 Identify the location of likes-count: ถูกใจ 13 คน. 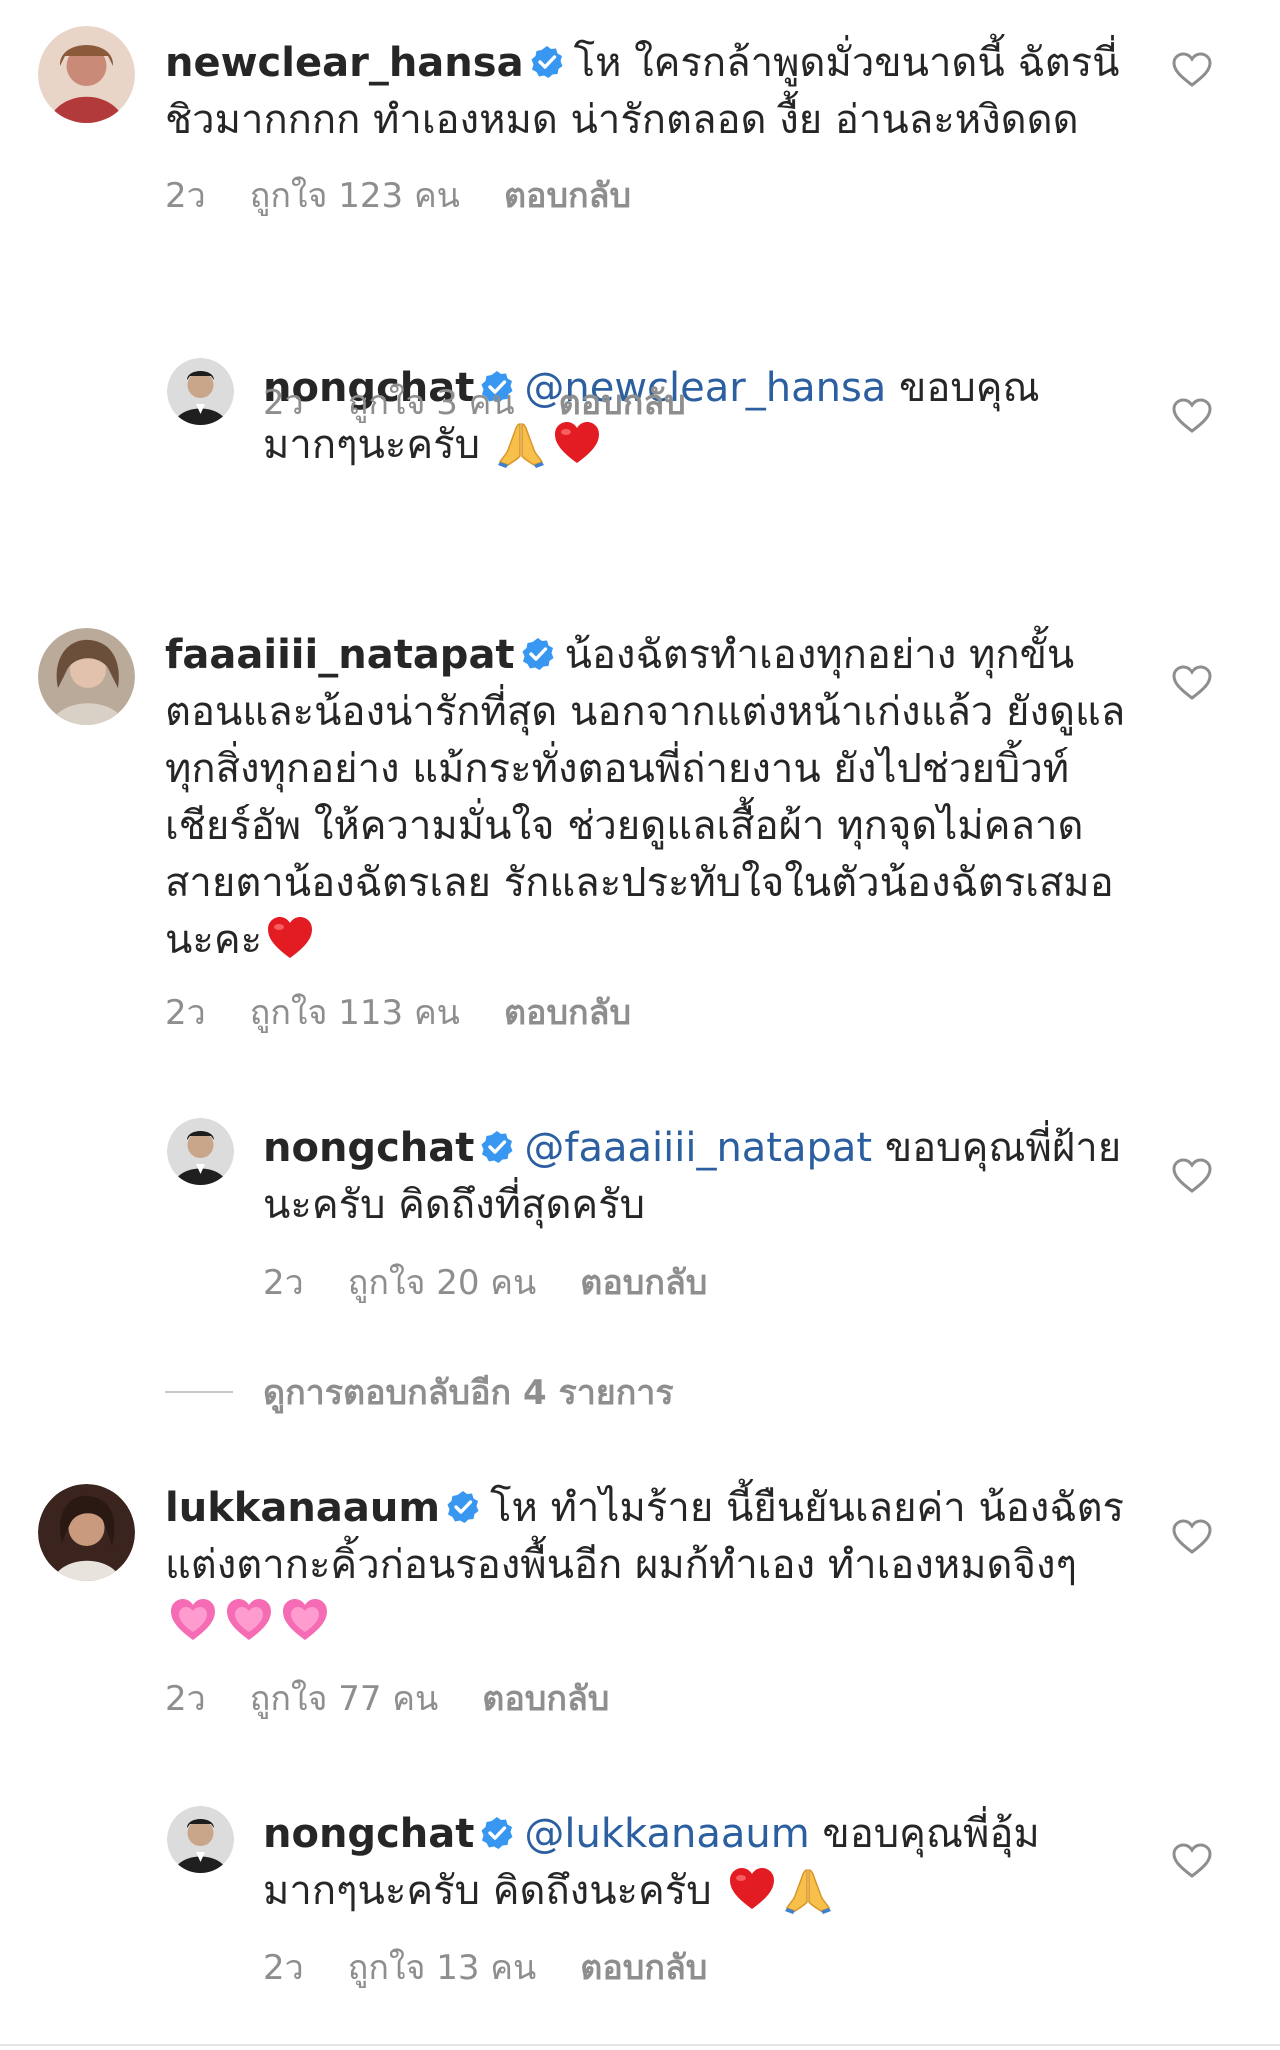
(442, 1968).